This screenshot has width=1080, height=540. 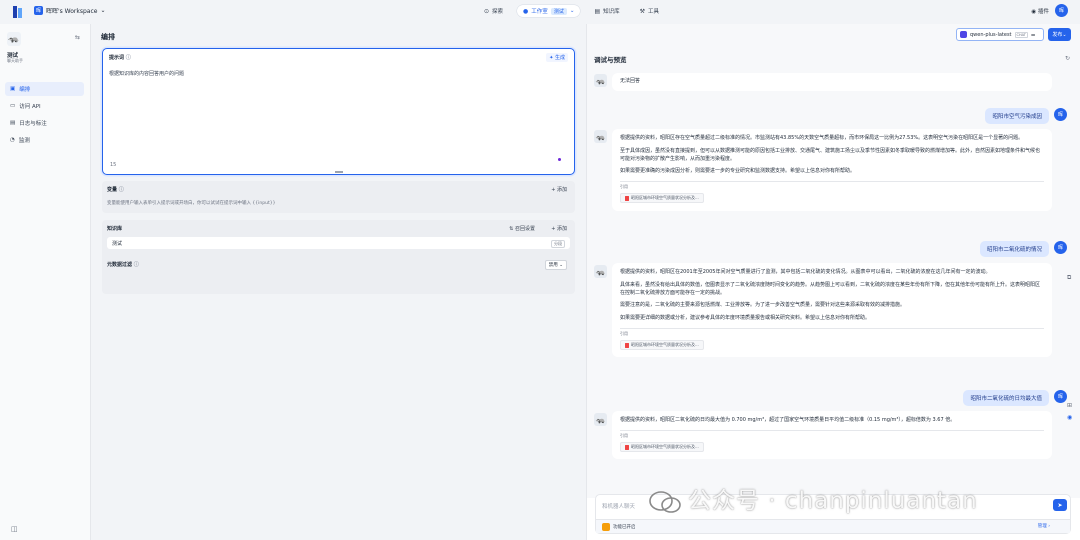 What do you see at coordinates (45, 282) in the screenshot?
I see `left-sidebar: 🦡 ⇆ 测试 聊天助手 ▣ 编排 ▭ 访问 API ▤ 日志与标注 ◔ 监测 ◫` at bounding box center [45, 282].